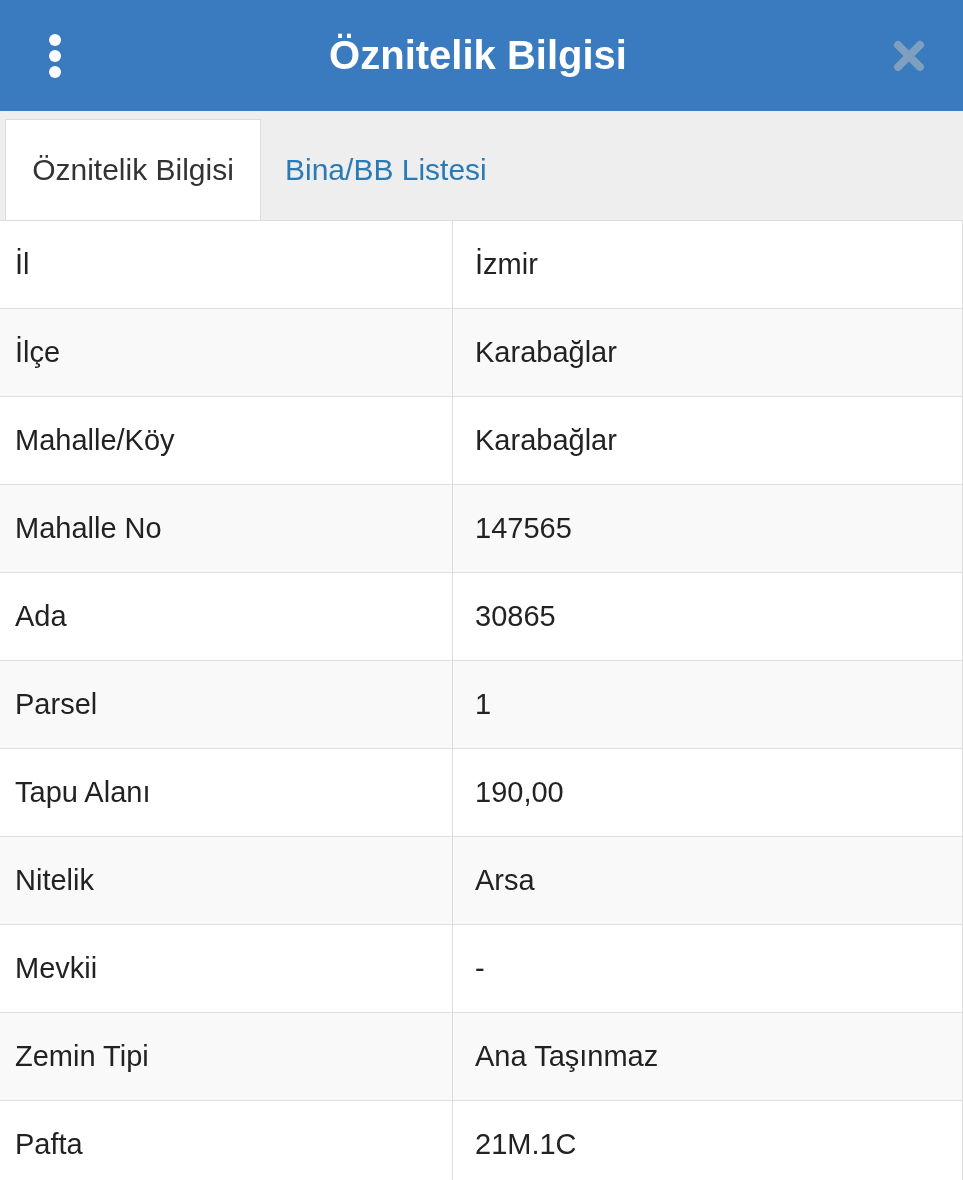 This screenshot has height=1180, width=963. I want to click on tab: Öznitelik Bilgisi, so click(133, 169).